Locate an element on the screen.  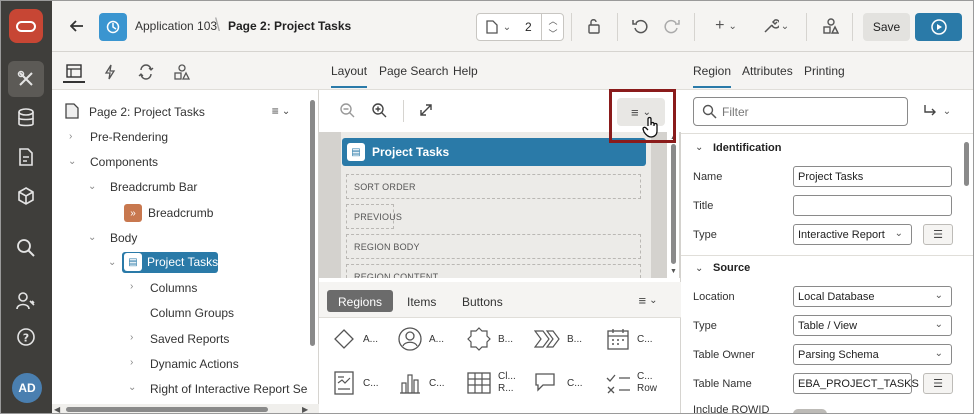
tab-regions: Regions is located at coordinates (360, 301).